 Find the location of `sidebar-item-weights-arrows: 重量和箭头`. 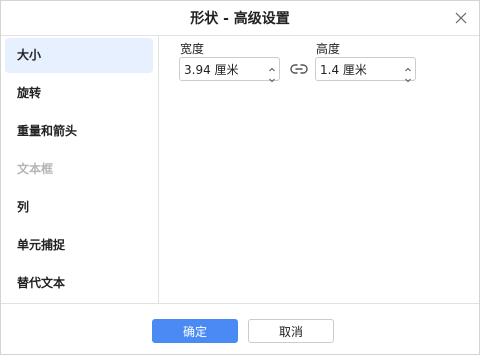

sidebar-item-weights-arrows: 重量和箭头 is located at coordinates (79, 131).